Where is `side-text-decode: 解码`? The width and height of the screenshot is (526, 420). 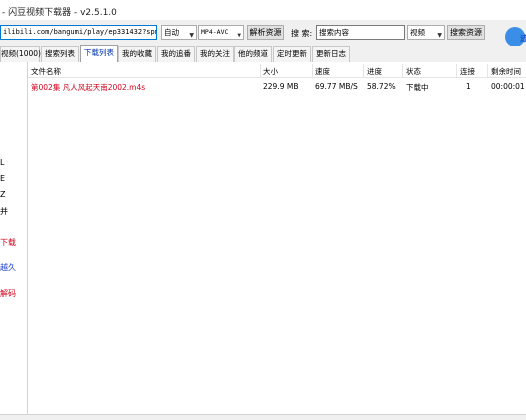
side-text-decode: 解码 is located at coordinates (8, 293).